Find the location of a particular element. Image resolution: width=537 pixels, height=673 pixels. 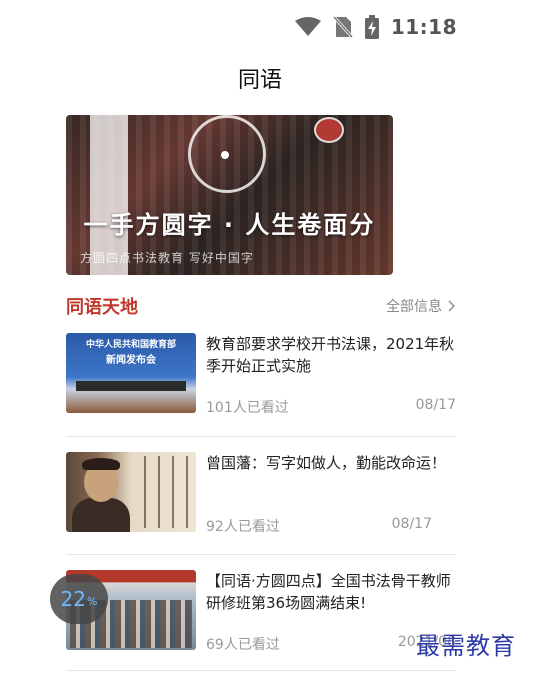

progress-value: 22 is located at coordinates (73, 599).